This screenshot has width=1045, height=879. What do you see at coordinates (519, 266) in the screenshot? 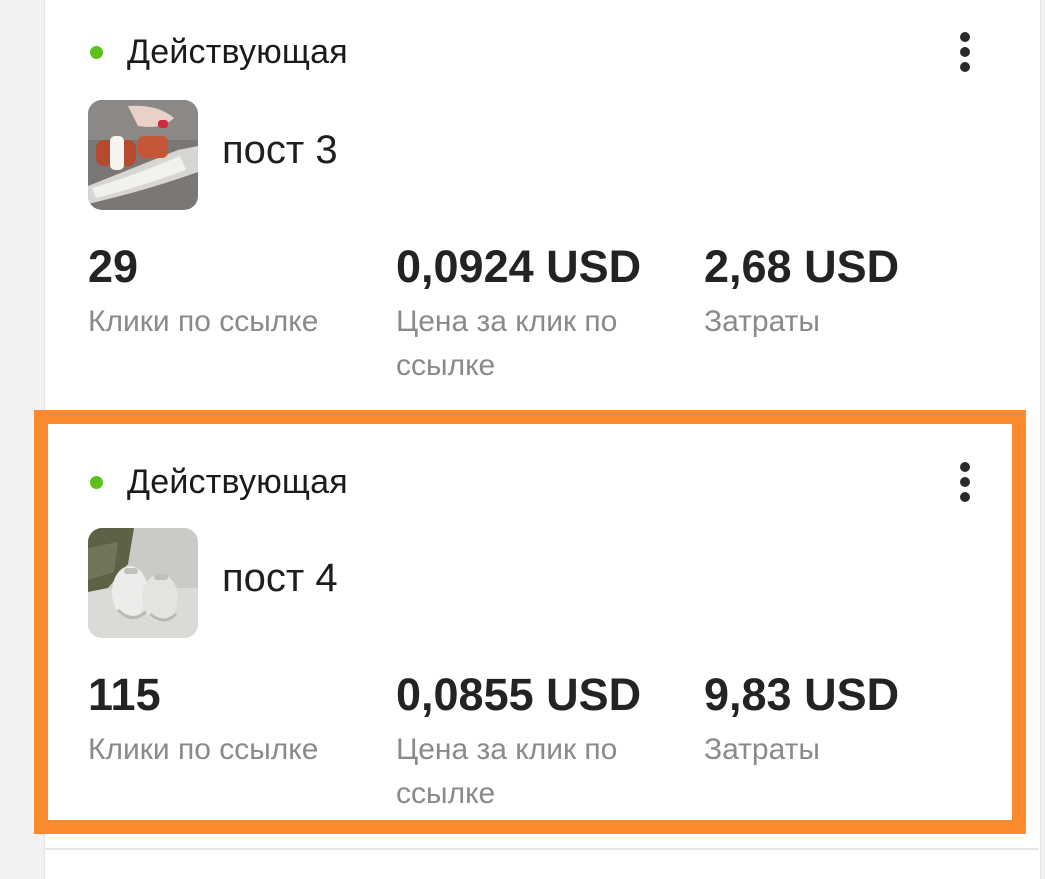
I see `metric-value: 0,0924 USD` at bounding box center [519, 266].